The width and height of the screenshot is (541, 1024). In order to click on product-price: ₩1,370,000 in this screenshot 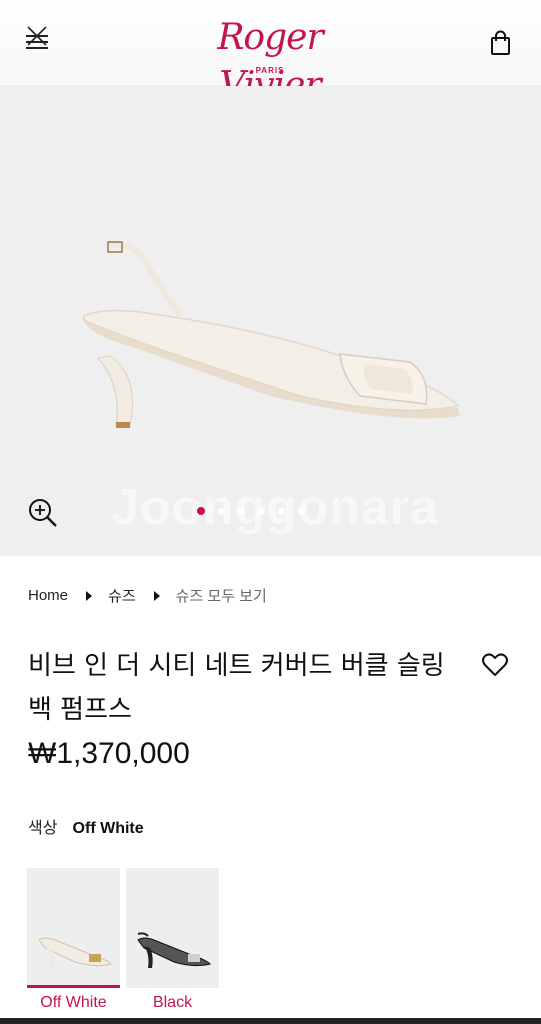, I will do `click(109, 753)`.